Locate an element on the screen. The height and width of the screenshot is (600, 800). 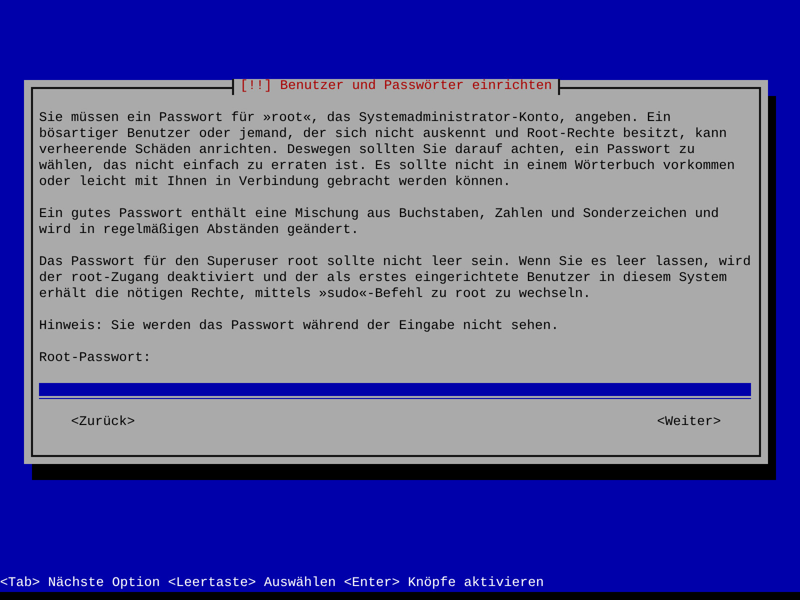
key-hints: <Tab> Nächste Option <Leertaste> Auswählen <Enter> Knöpfe aktivieren is located at coordinates (272, 584).